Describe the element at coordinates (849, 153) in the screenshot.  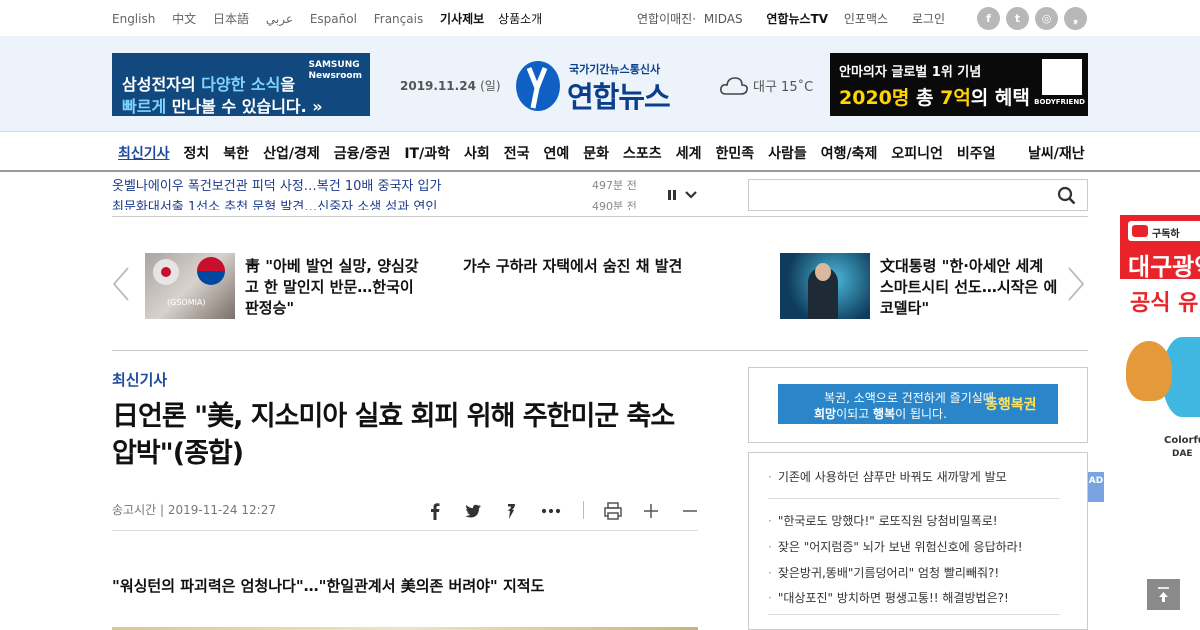
I see `nav-item-travel: 여행/축제` at that location.